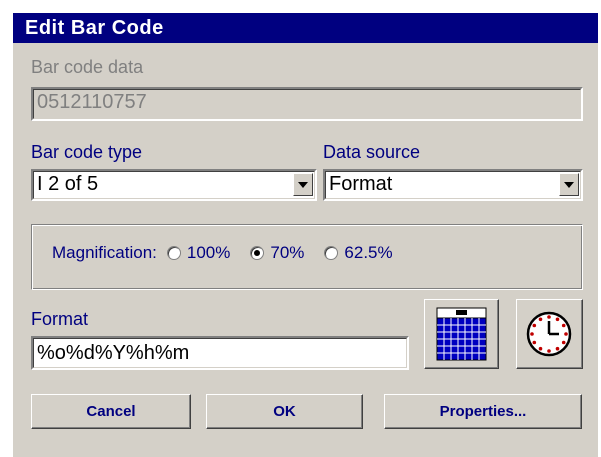 The width and height of the screenshot is (601, 457). Describe the element at coordinates (92, 102) in the screenshot. I see `barcode-data-value: 0512110757` at that location.